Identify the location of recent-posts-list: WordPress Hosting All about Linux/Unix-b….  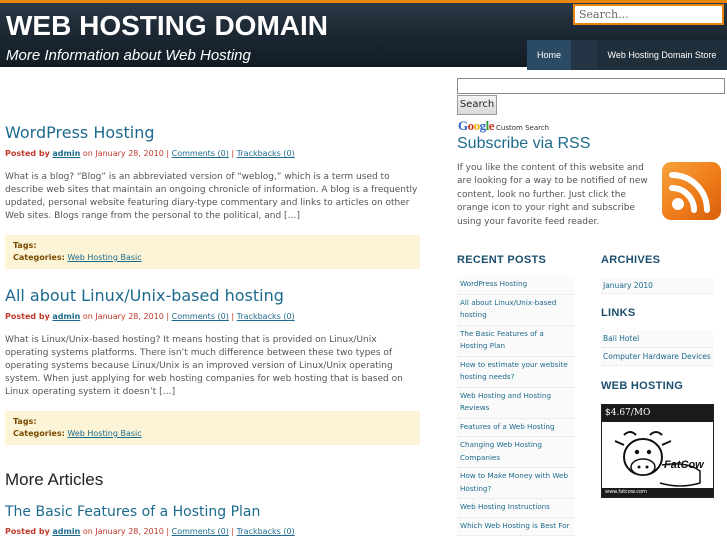
(516, 406).